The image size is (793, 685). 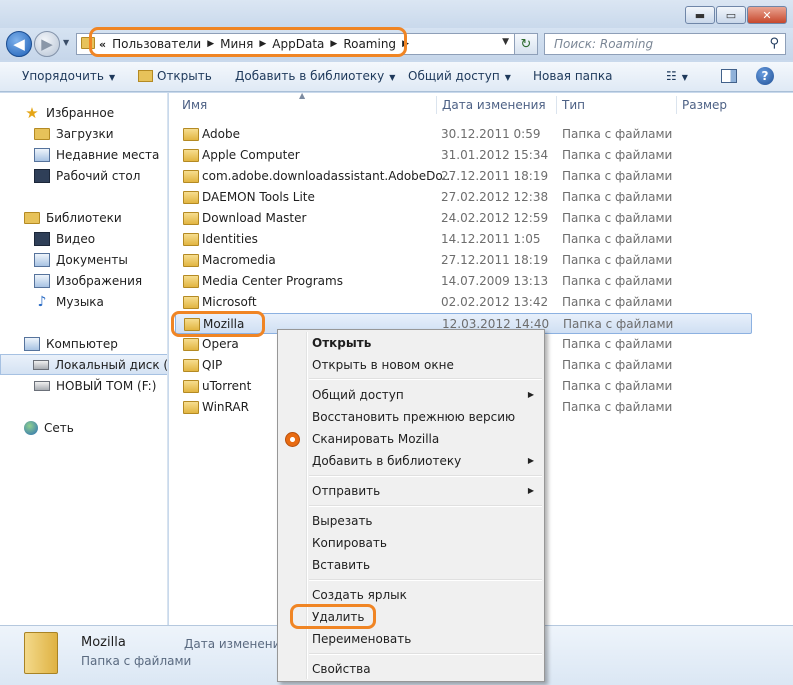 I want to click on menu-item-add-library: Добавить в библиотеку ▶, so click(x=411, y=461).